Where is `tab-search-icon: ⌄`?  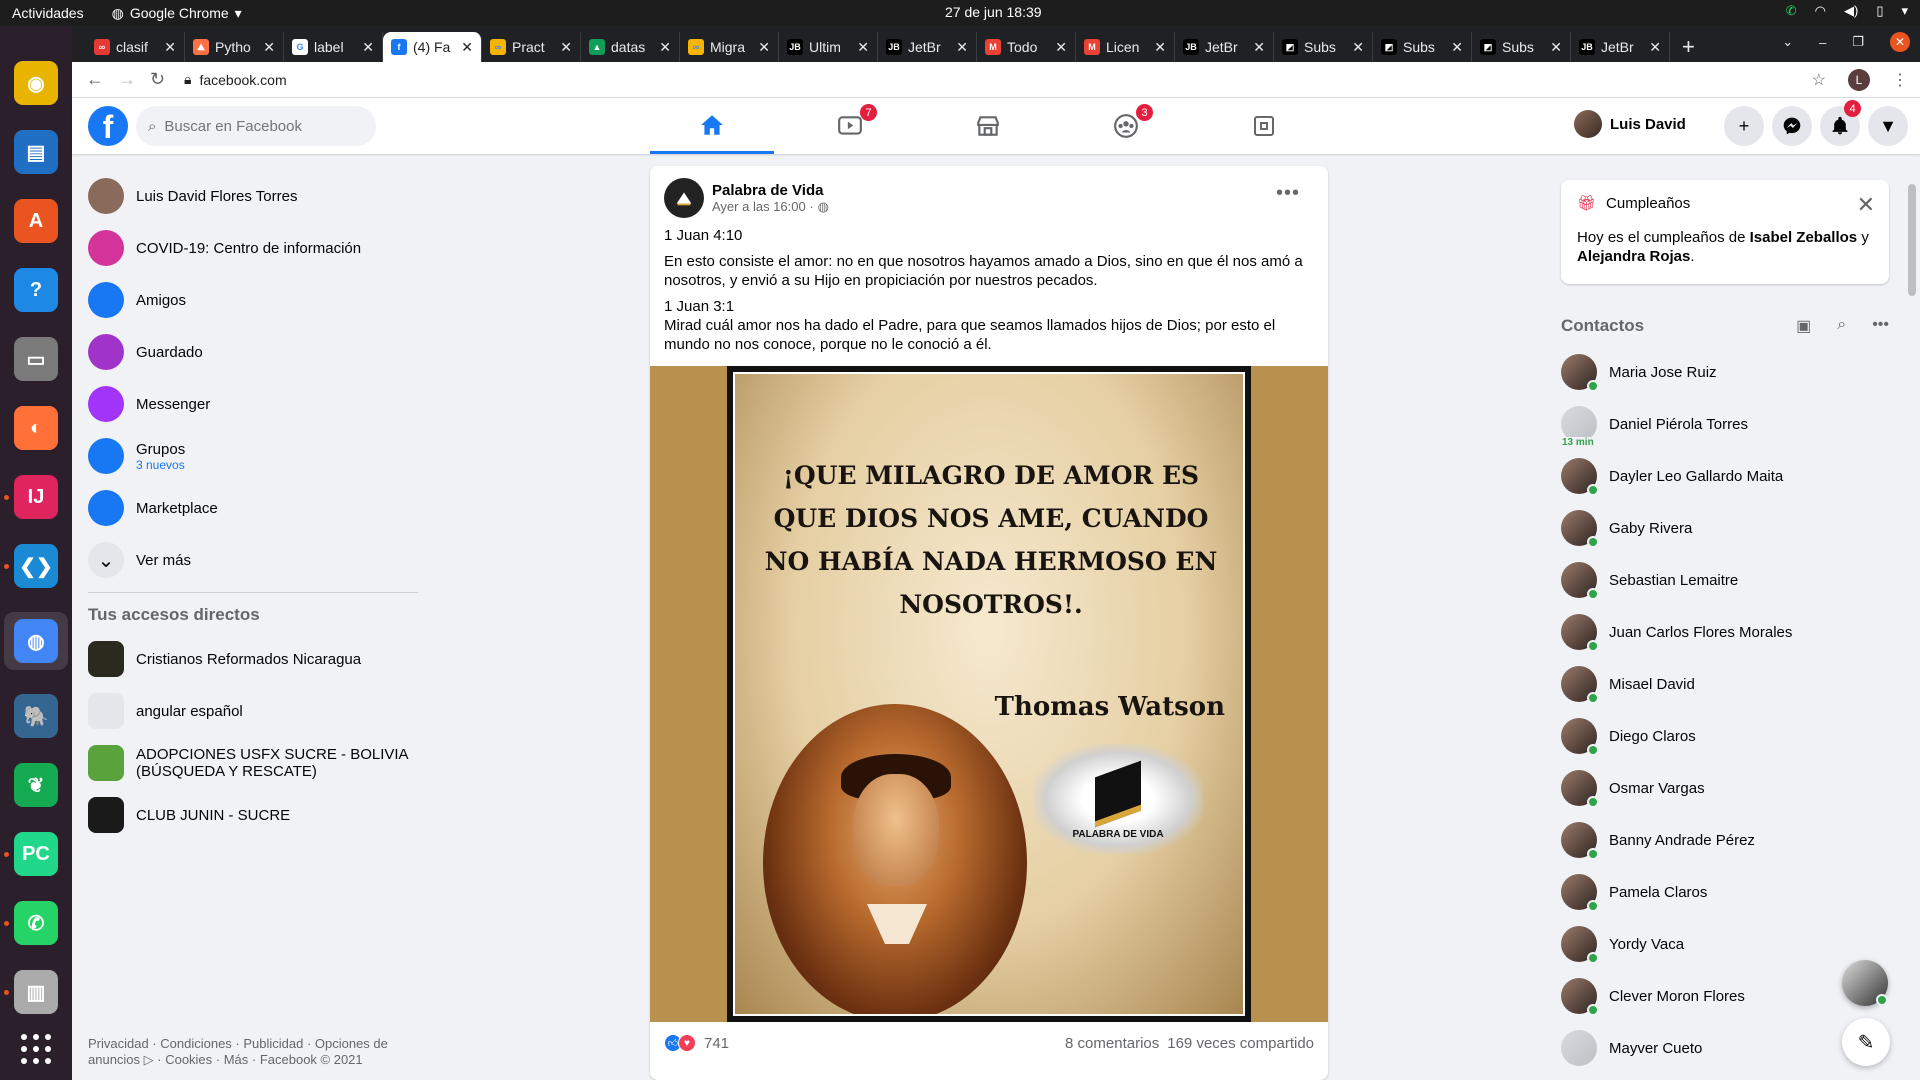
tab-search-icon: ⌄ is located at coordinates (1787, 42).